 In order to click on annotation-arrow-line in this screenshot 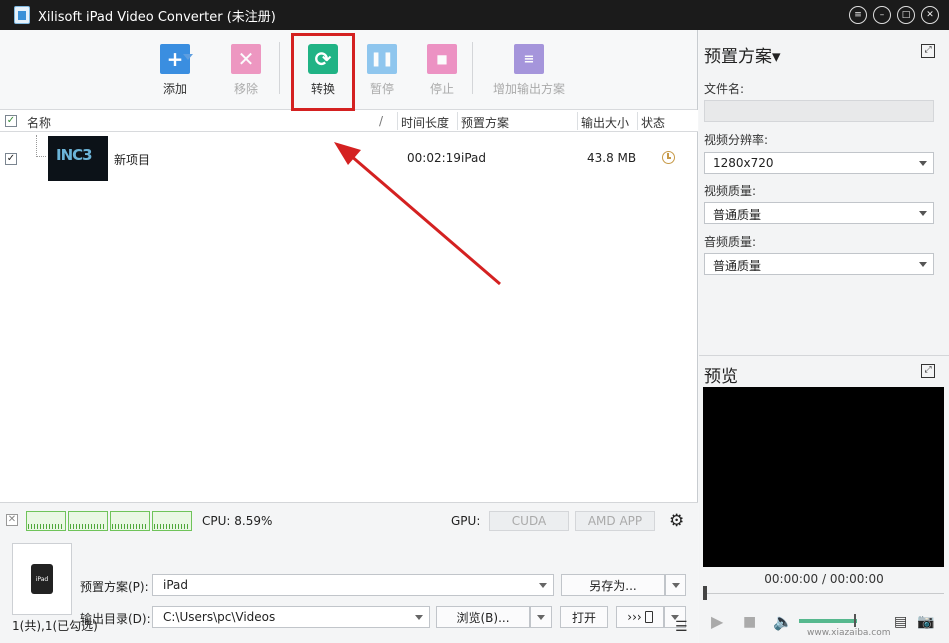, I will do `click(425, 219)`.